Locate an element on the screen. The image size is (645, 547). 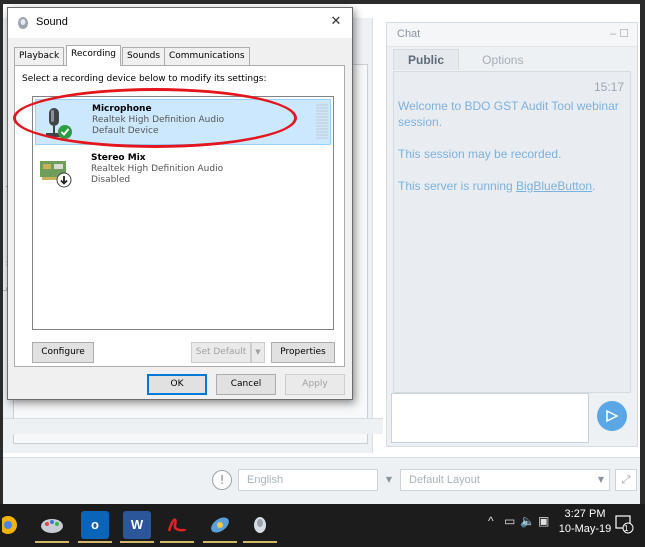
microphone-icon is located at coordinates (59, 123).